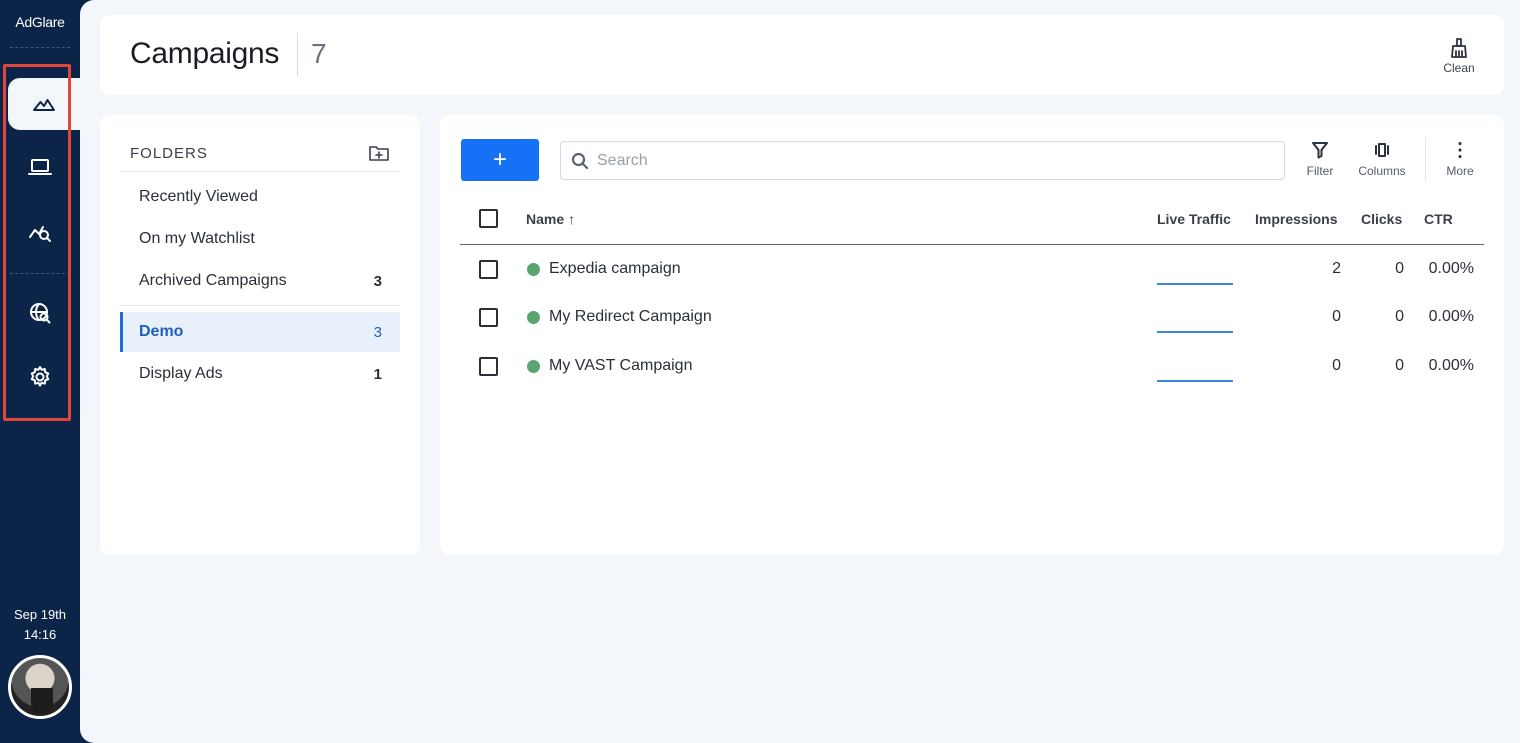 This screenshot has height=743, width=1536. Describe the element at coordinates (1320, 171) in the screenshot. I see `filter-label: Filter` at that location.